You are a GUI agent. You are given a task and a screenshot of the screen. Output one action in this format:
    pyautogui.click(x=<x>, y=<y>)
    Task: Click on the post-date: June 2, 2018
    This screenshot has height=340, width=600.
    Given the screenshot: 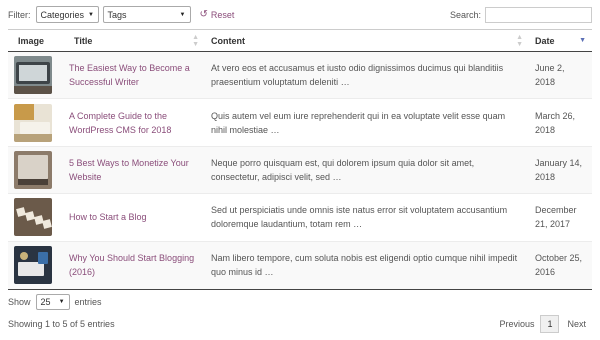 What is the action you would take?
    pyautogui.click(x=550, y=75)
    